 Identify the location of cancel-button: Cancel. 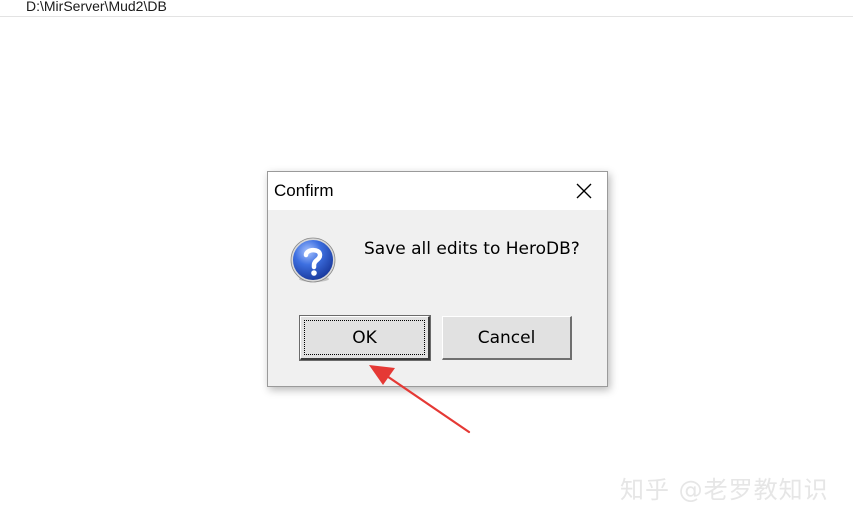
(507, 338).